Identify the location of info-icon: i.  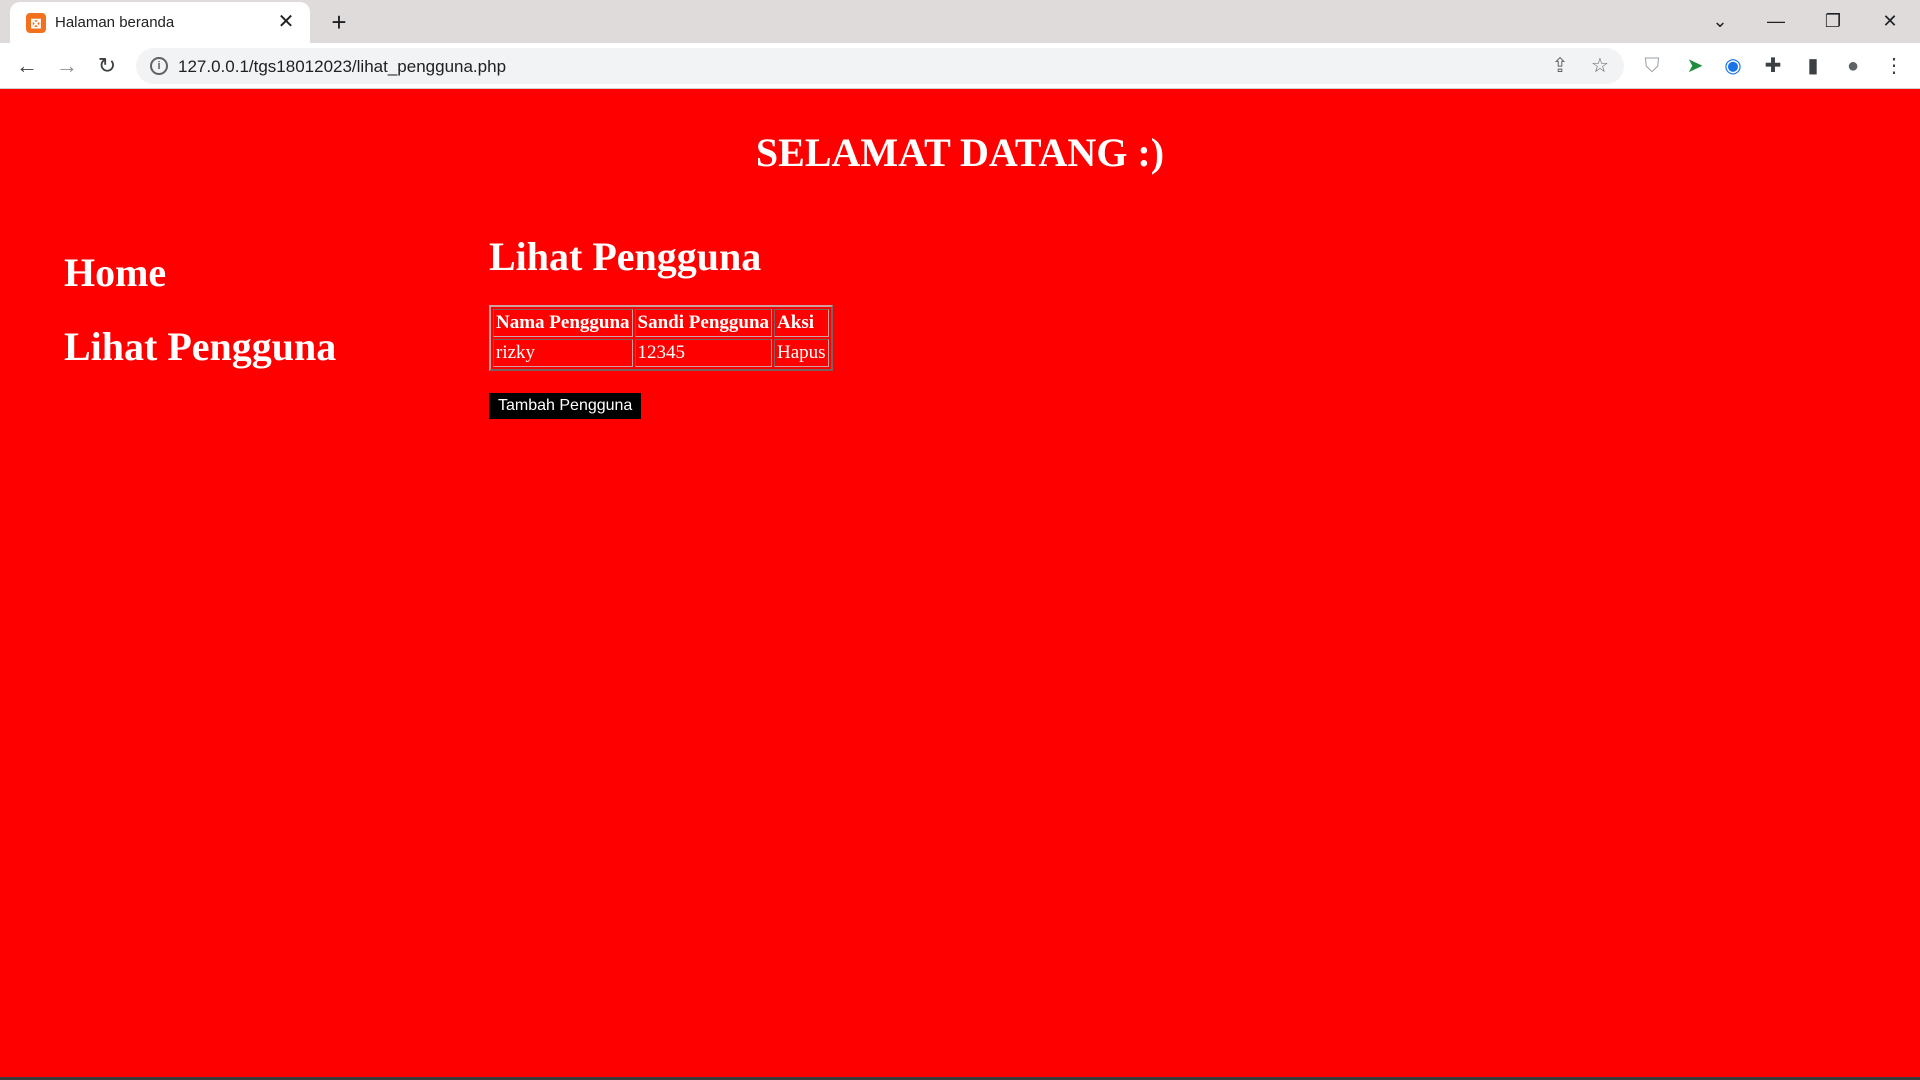
(159, 66).